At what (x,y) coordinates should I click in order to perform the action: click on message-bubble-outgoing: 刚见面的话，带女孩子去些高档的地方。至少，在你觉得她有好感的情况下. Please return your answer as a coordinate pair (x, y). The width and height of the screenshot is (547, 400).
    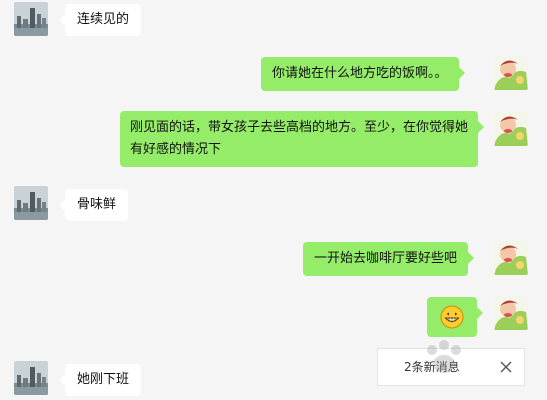
    Looking at the image, I should click on (302, 139).